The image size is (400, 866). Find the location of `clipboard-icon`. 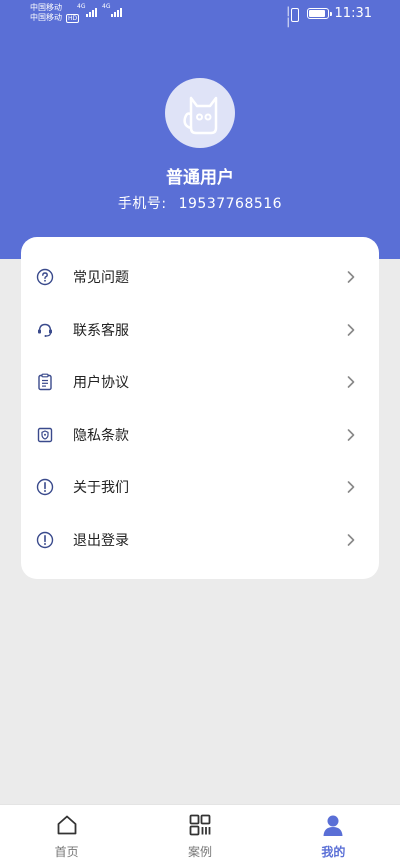

clipboard-icon is located at coordinates (45, 382).